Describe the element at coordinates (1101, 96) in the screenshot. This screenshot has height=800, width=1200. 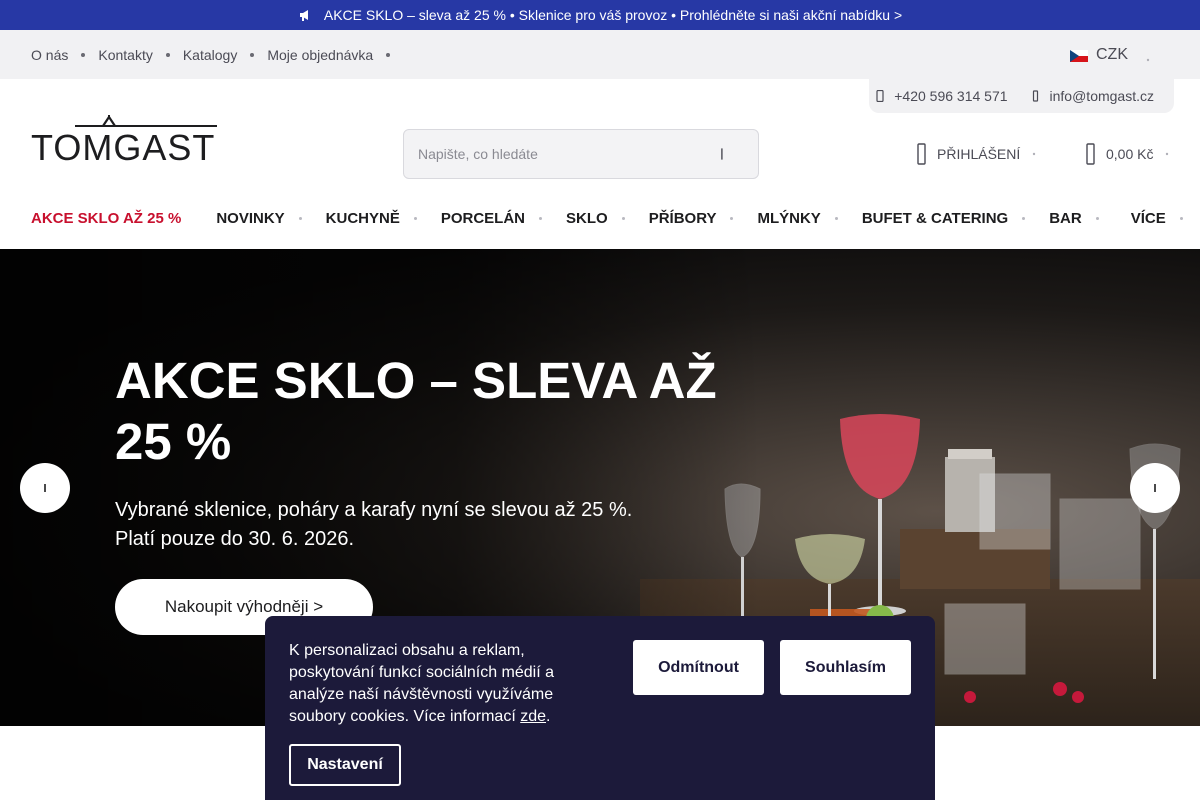
I see `email-address: info@tomgast.cz` at that location.